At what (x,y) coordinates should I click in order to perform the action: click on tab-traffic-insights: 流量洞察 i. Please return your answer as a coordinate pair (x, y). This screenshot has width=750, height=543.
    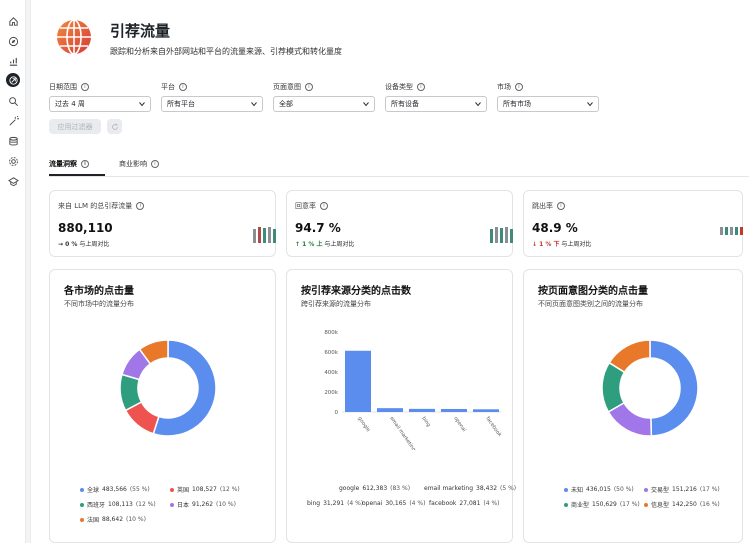
    Looking at the image, I should click on (69, 164).